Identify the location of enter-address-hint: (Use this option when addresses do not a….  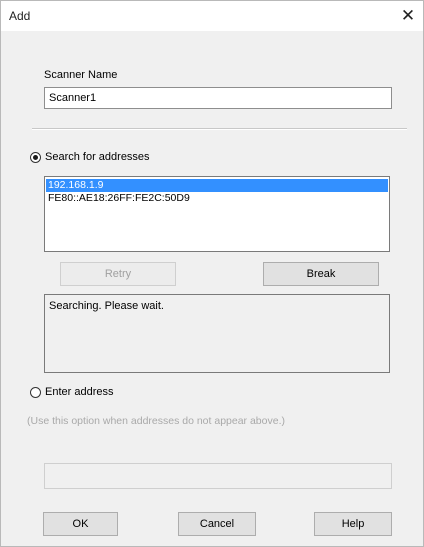
(156, 421).